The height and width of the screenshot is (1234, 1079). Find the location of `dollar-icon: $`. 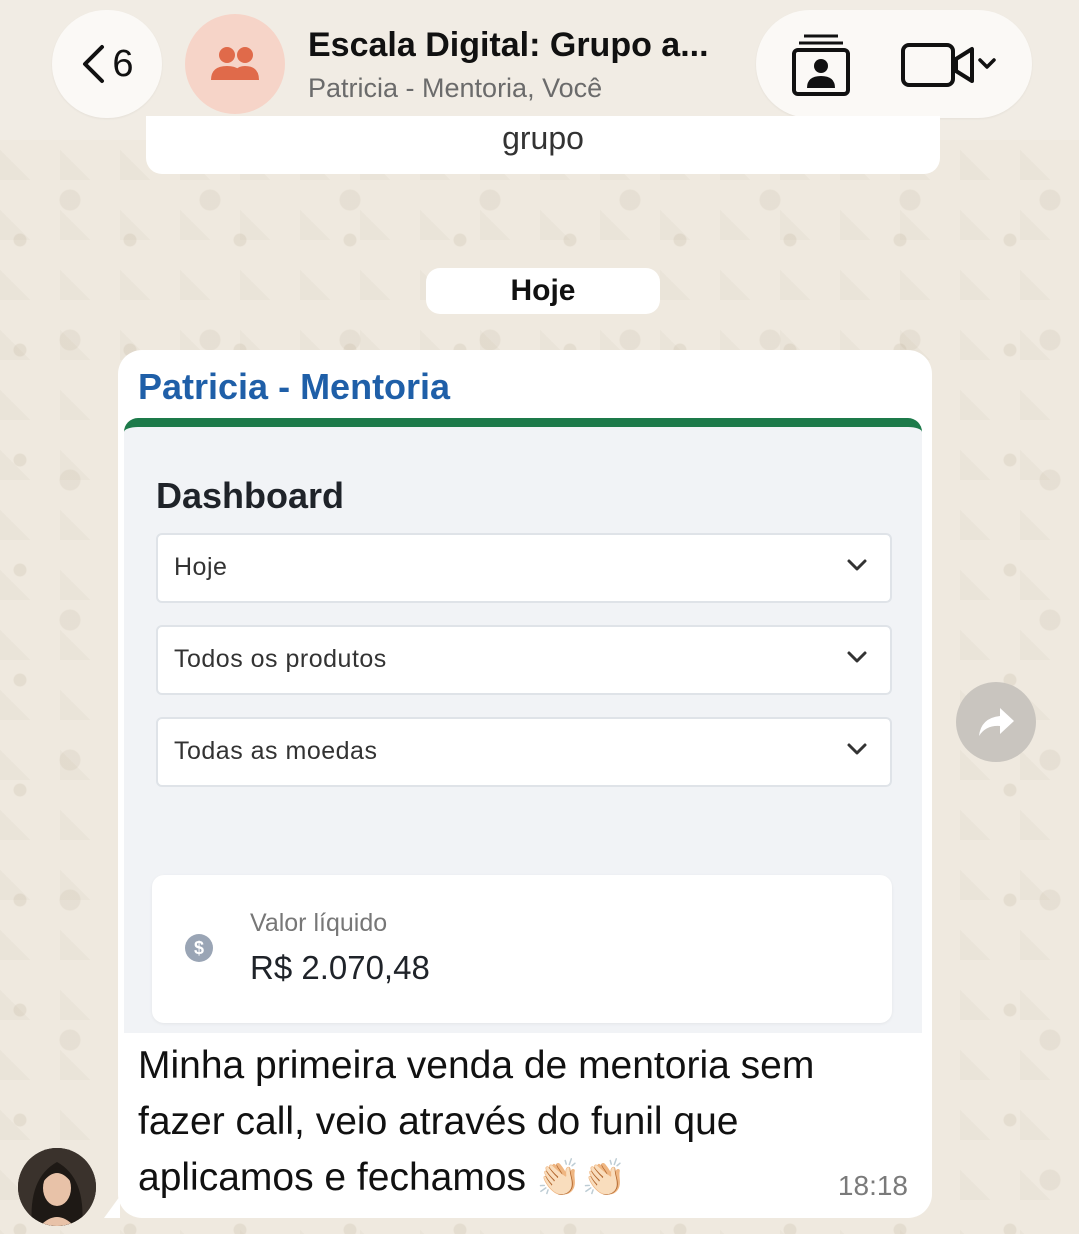

dollar-icon: $ is located at coordinates (199, 948).